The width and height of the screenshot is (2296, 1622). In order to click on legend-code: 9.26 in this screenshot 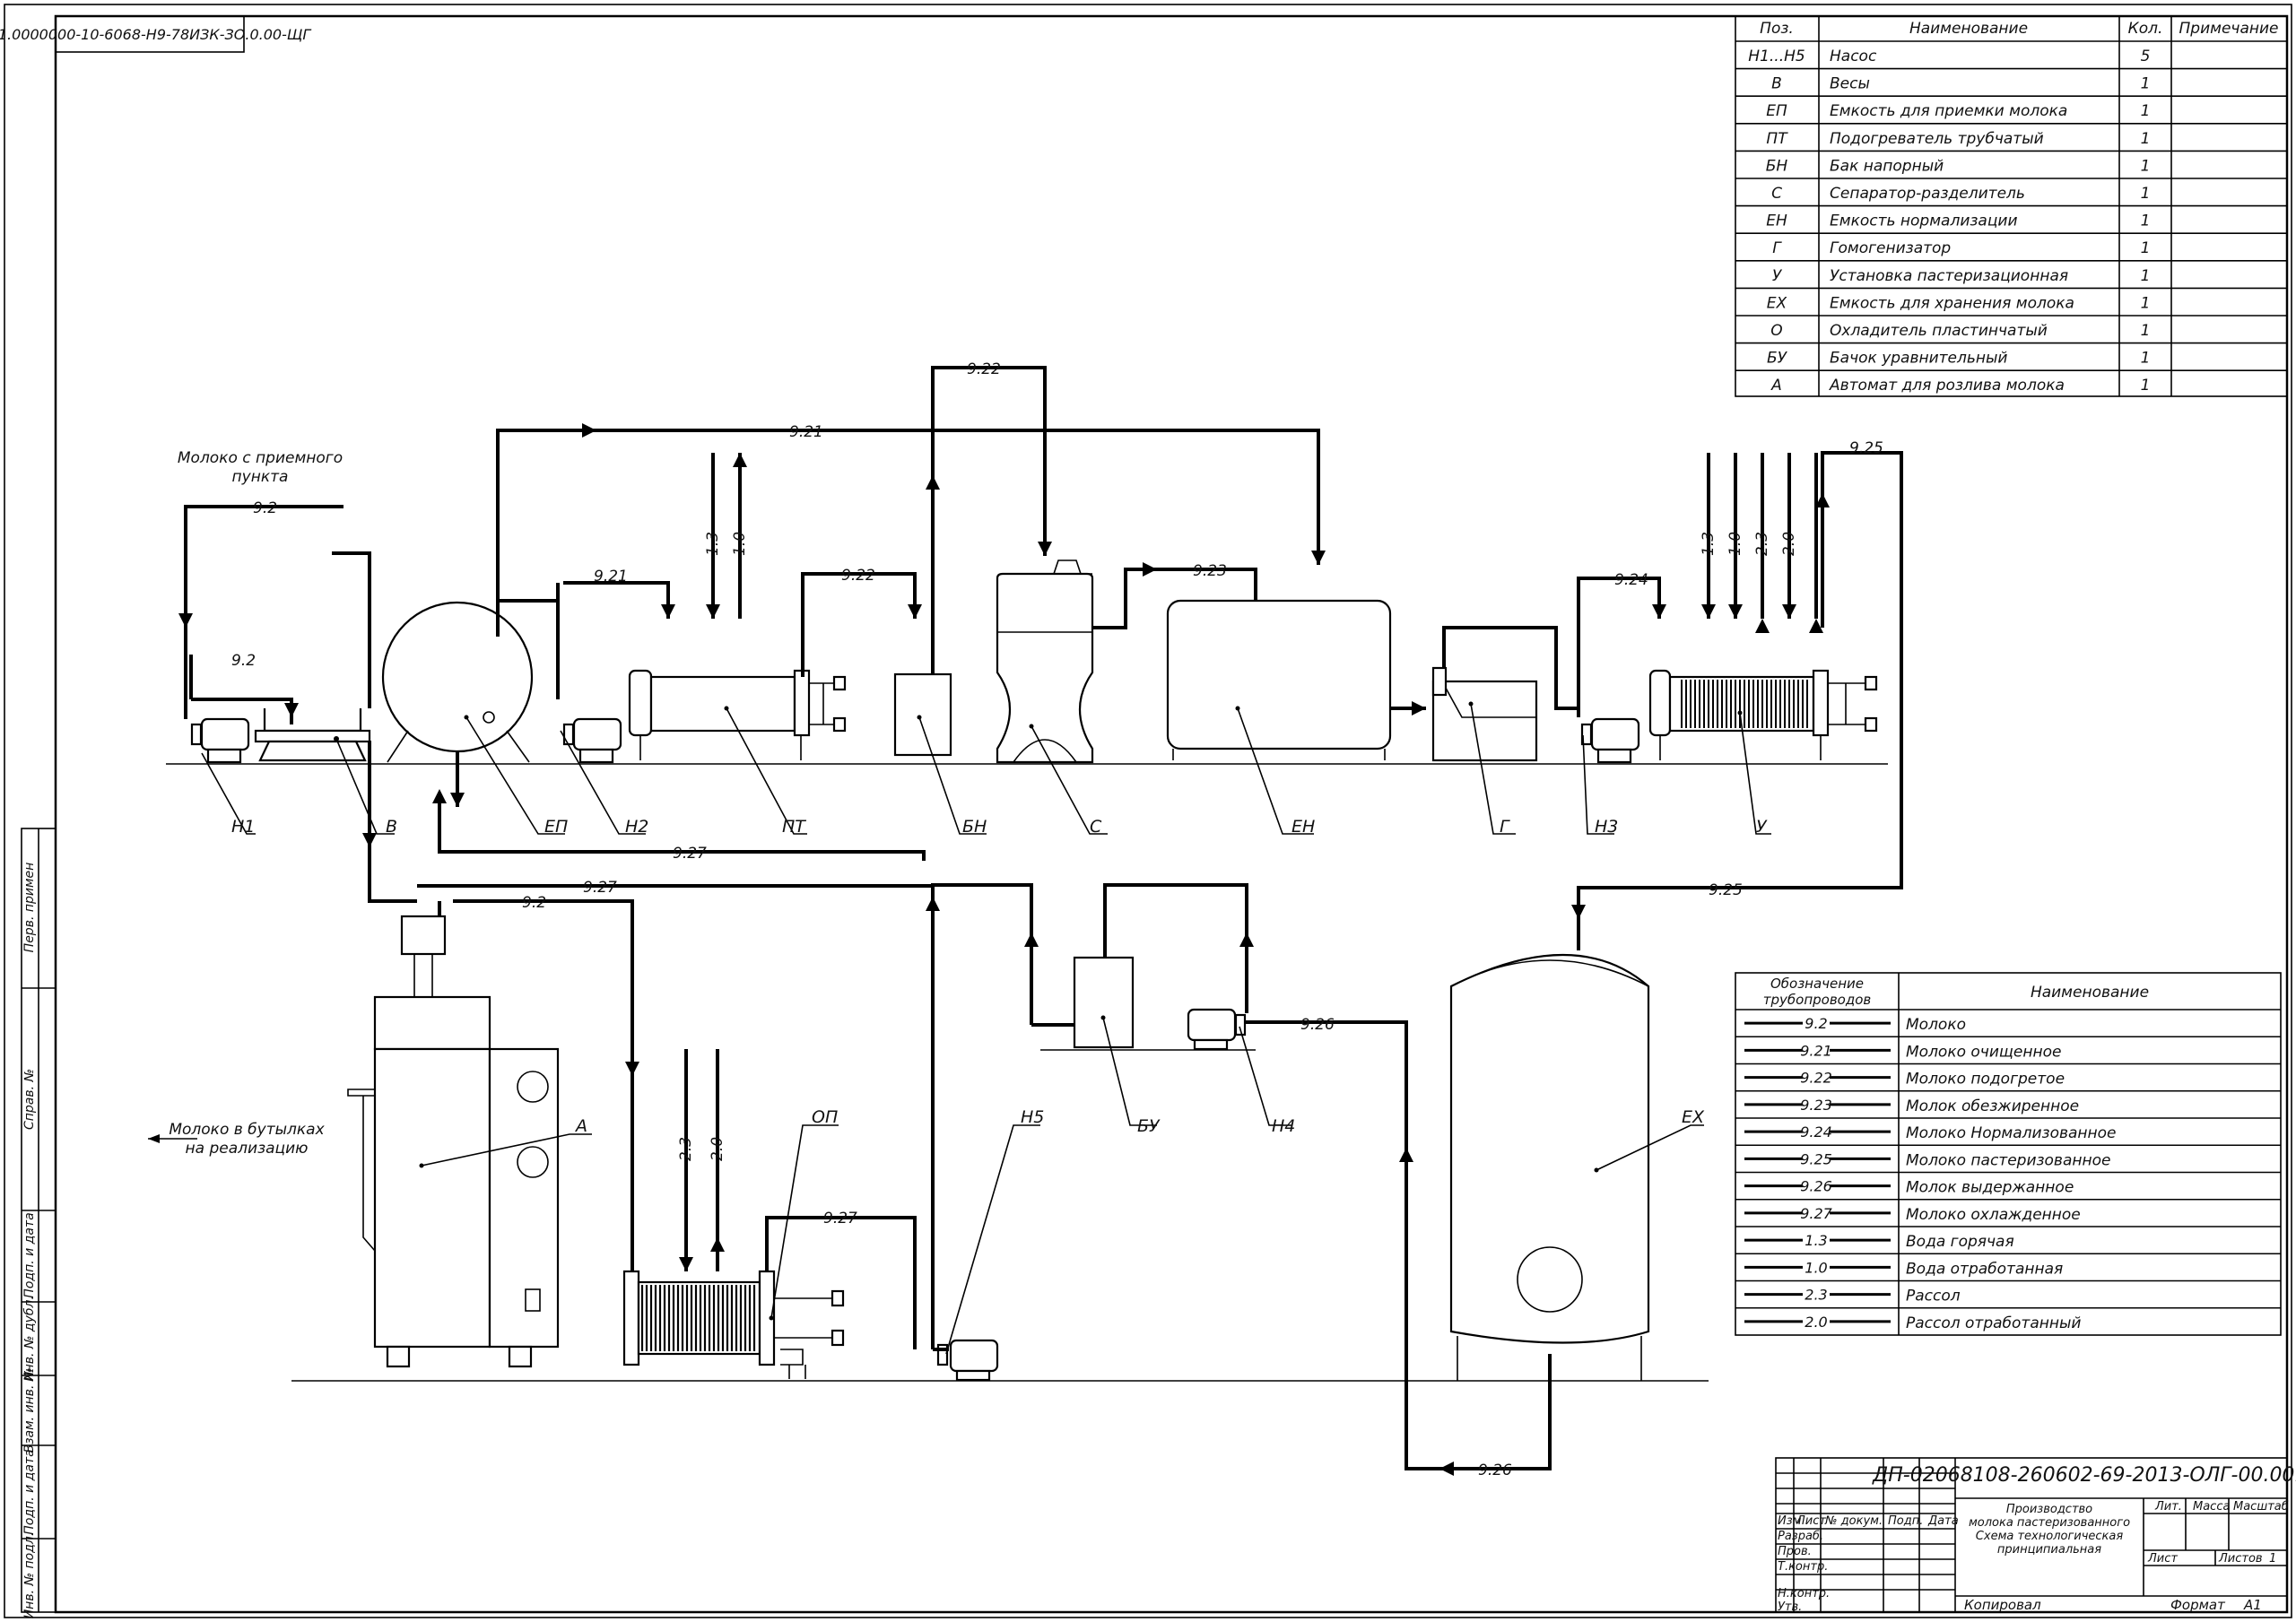, I will do `click(1816, 1186)`.